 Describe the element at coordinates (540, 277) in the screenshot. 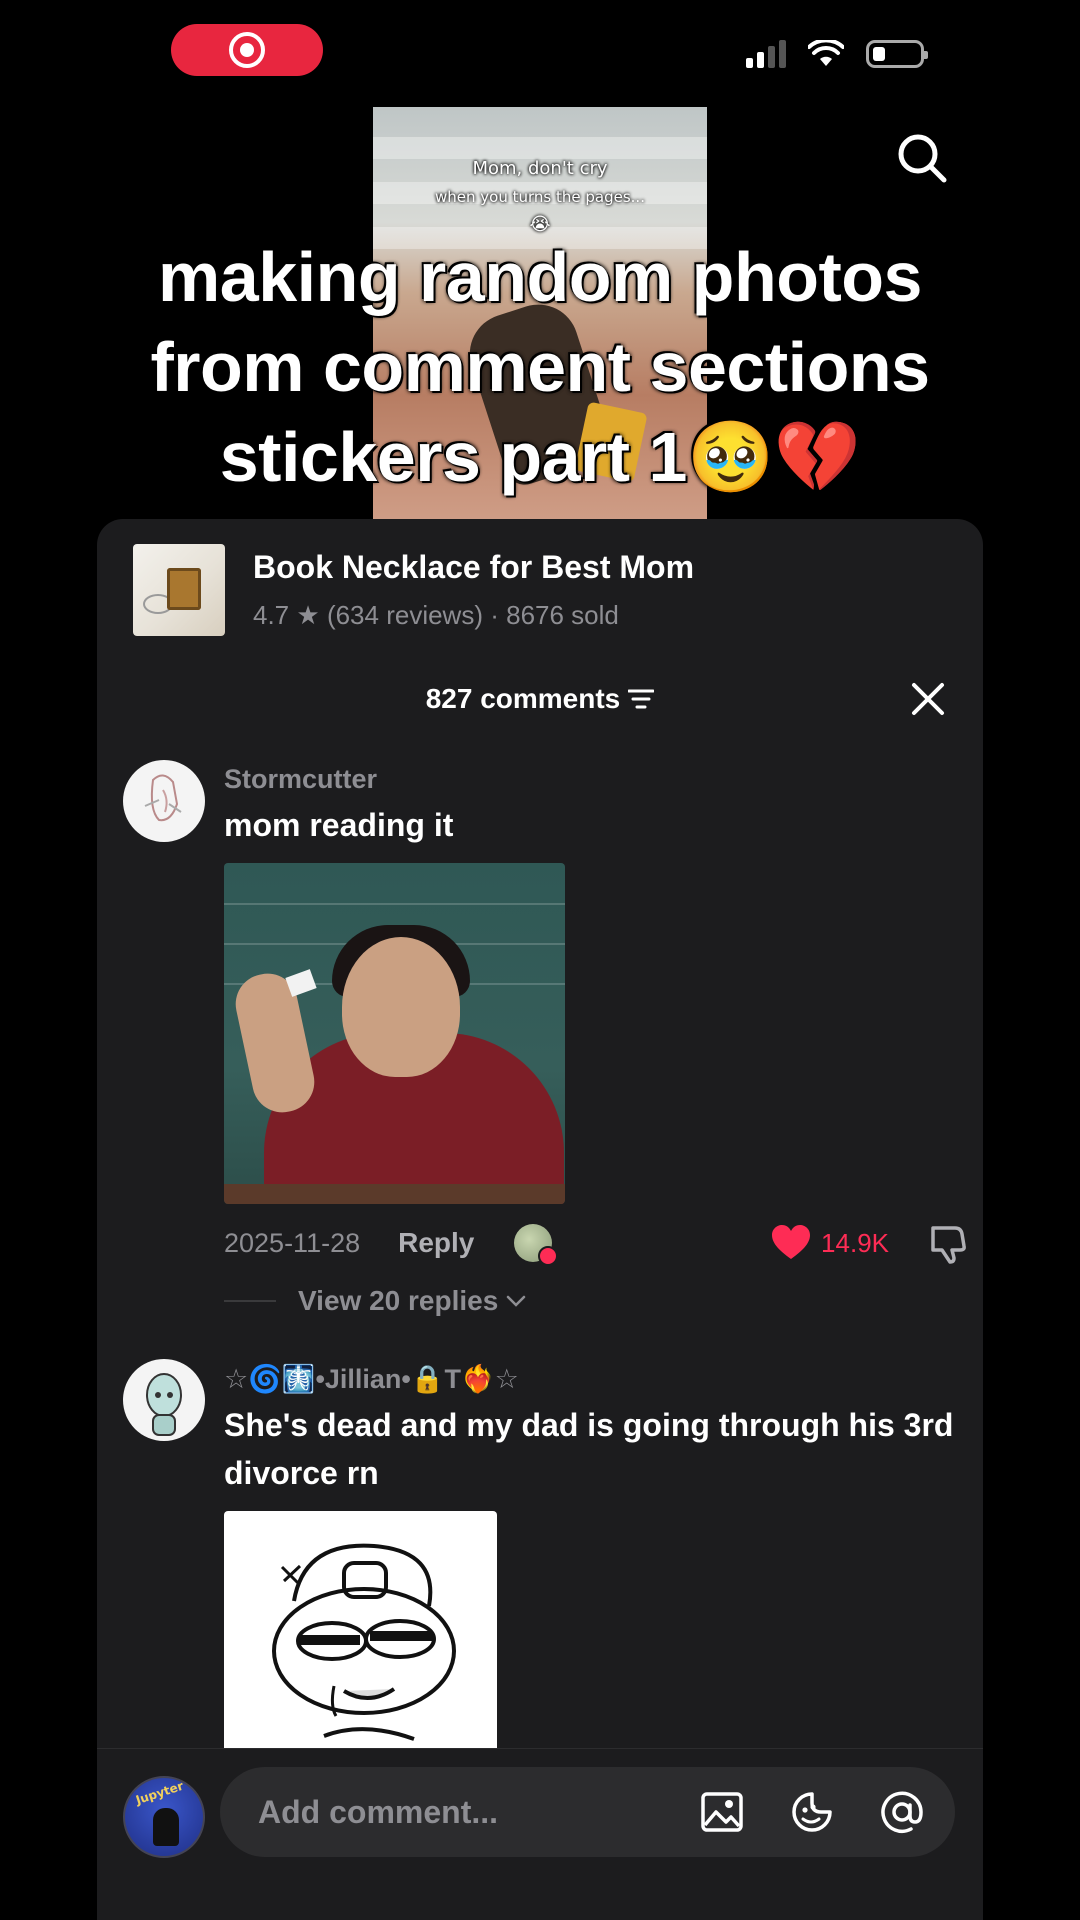

I see `caption-line-1: making random photos` at that location.